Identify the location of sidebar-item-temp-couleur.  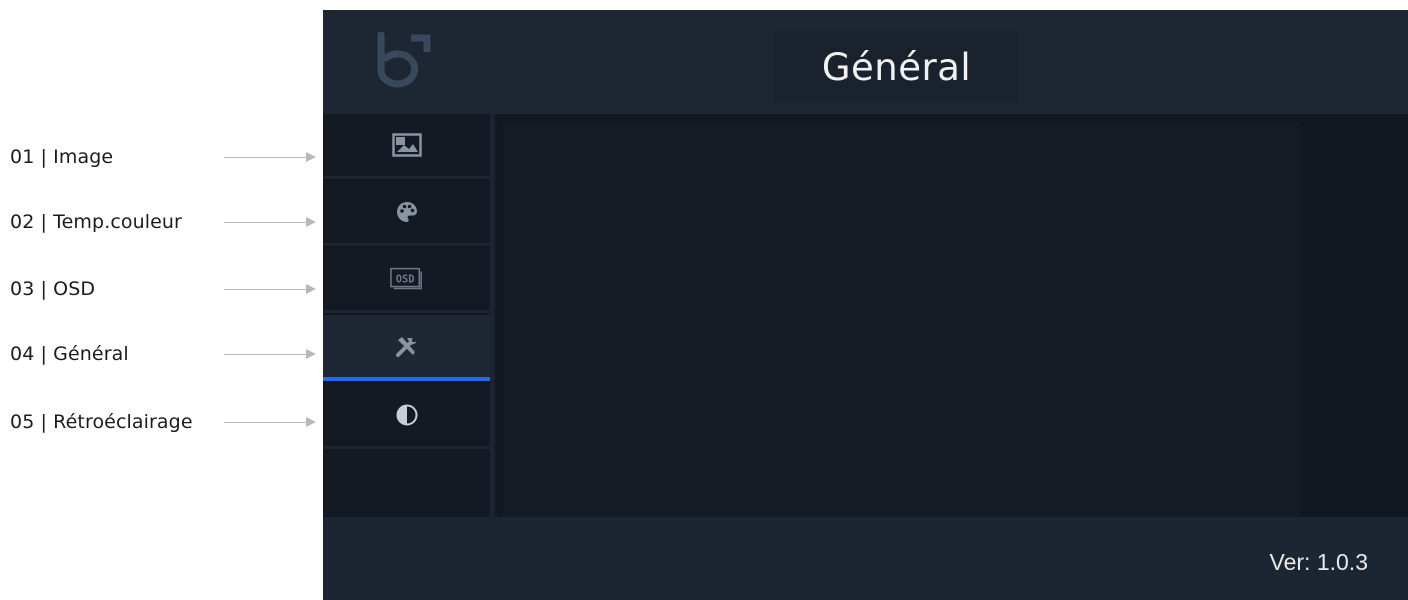
(406, 213).